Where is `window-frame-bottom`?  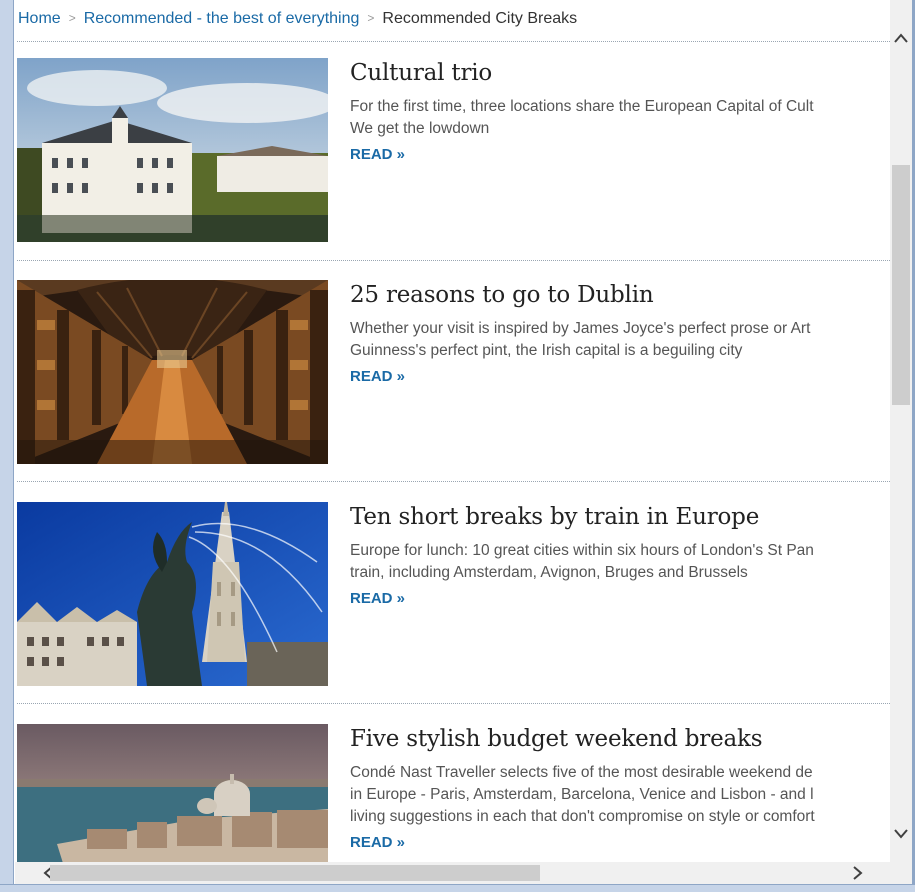
window-frame-bottom is located at coordinates (457, 888).